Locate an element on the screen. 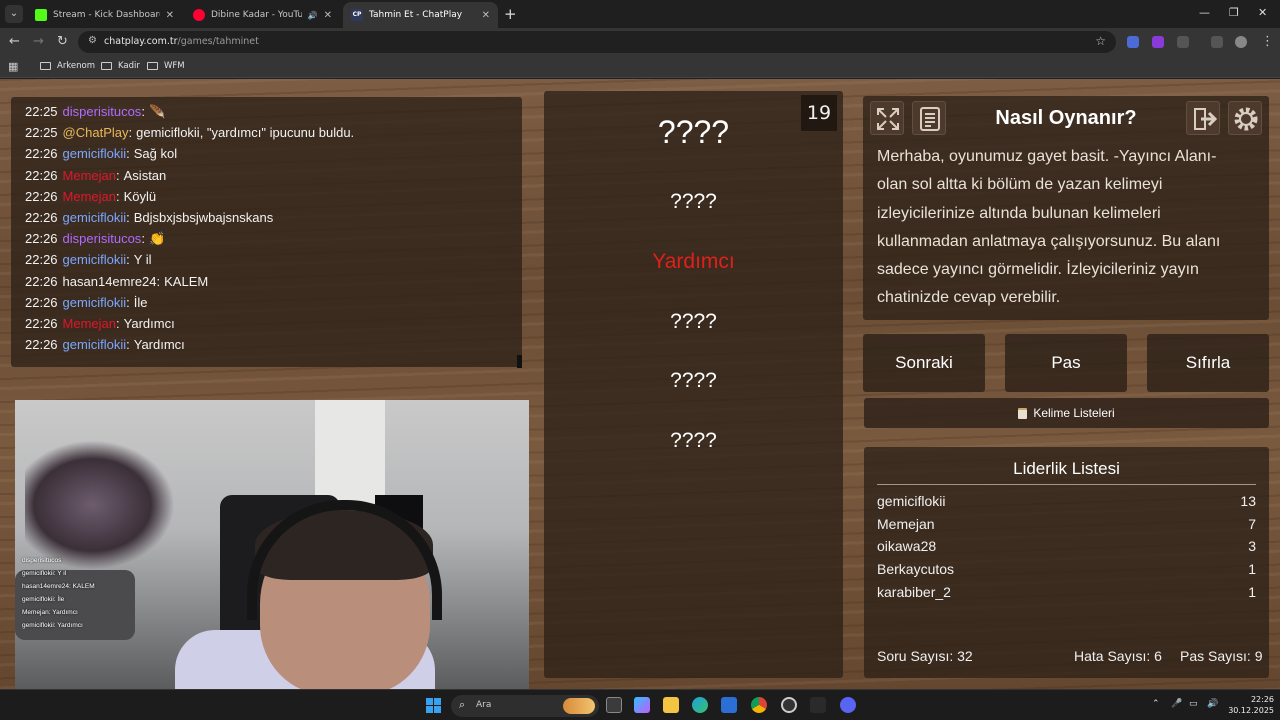 The height and width of the screenshot is (720, 1280). copilot-icon is located at coordinates (642, 705).